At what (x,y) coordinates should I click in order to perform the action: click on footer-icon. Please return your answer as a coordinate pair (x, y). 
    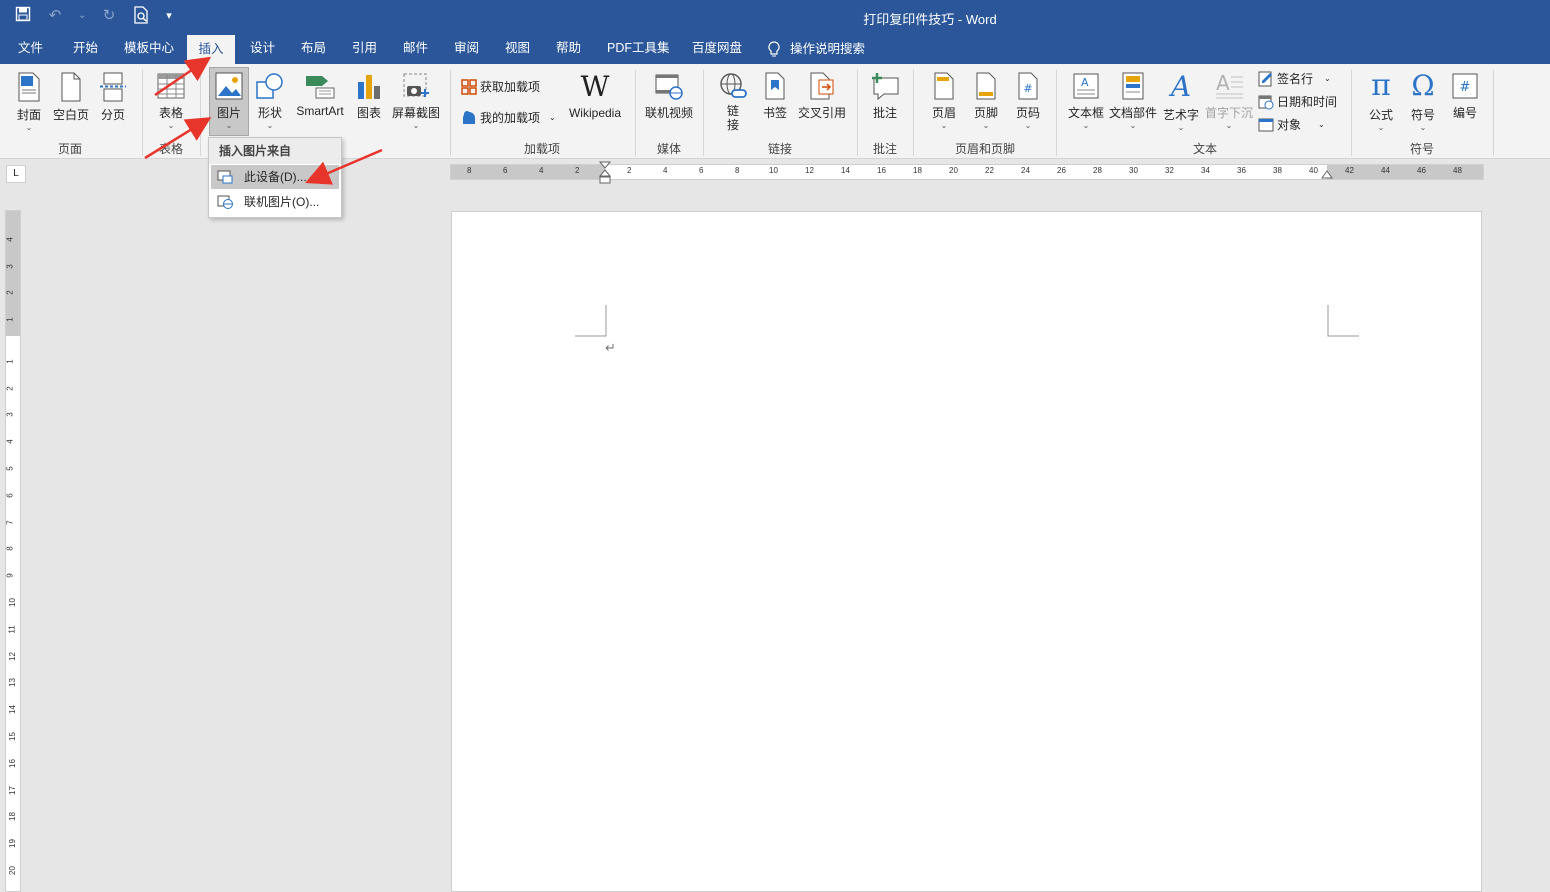
    Looking at the image, I should click on (986, 86).